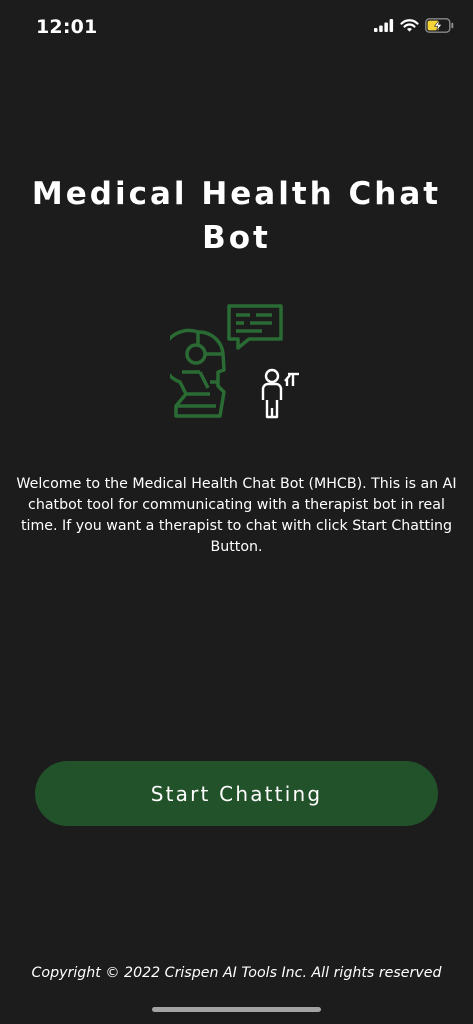  Describe the element at coordinates (234, 361) in the screenshot. I see `robot-therapist-chat-illustration` at that location.